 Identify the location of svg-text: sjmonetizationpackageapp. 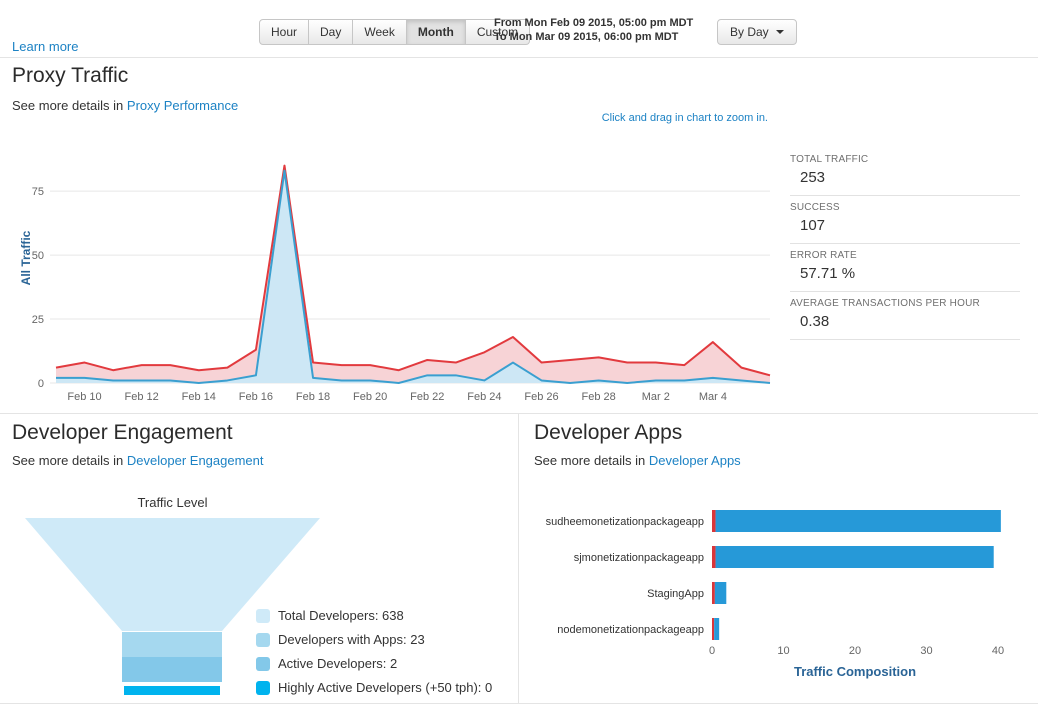
(639, 558).